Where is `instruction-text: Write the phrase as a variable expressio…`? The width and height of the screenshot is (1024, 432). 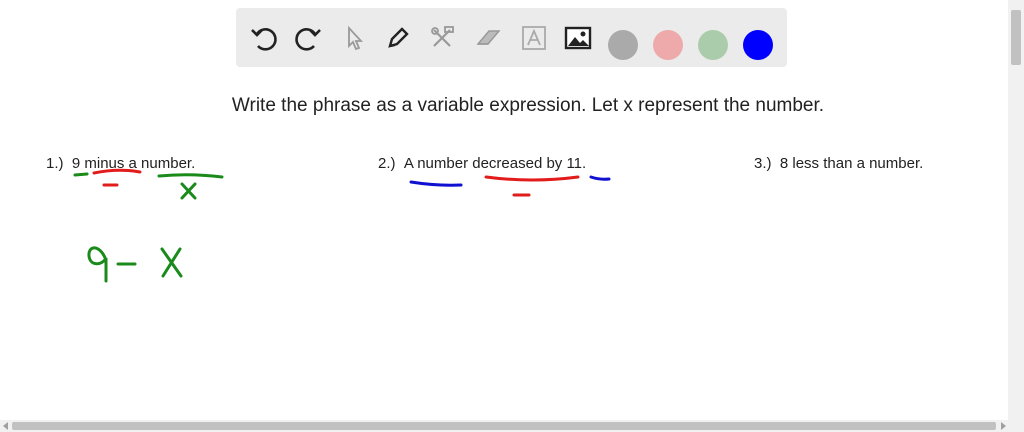
instruction-text: Write the phrase as a variable expressio… is located at coordinates (528, 105).